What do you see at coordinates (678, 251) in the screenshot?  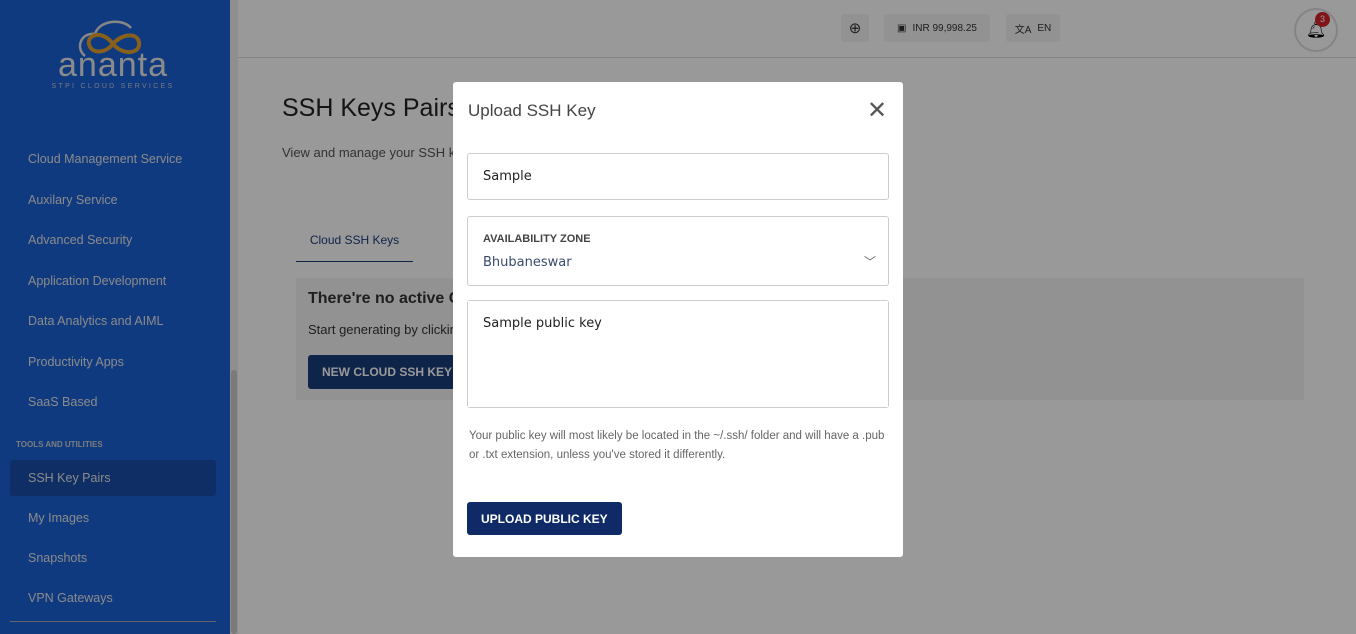 I see `availability-zone-select: AVAILABILITY ZONE Bhubaneswar ﹀` at bounding box center [678, 251].